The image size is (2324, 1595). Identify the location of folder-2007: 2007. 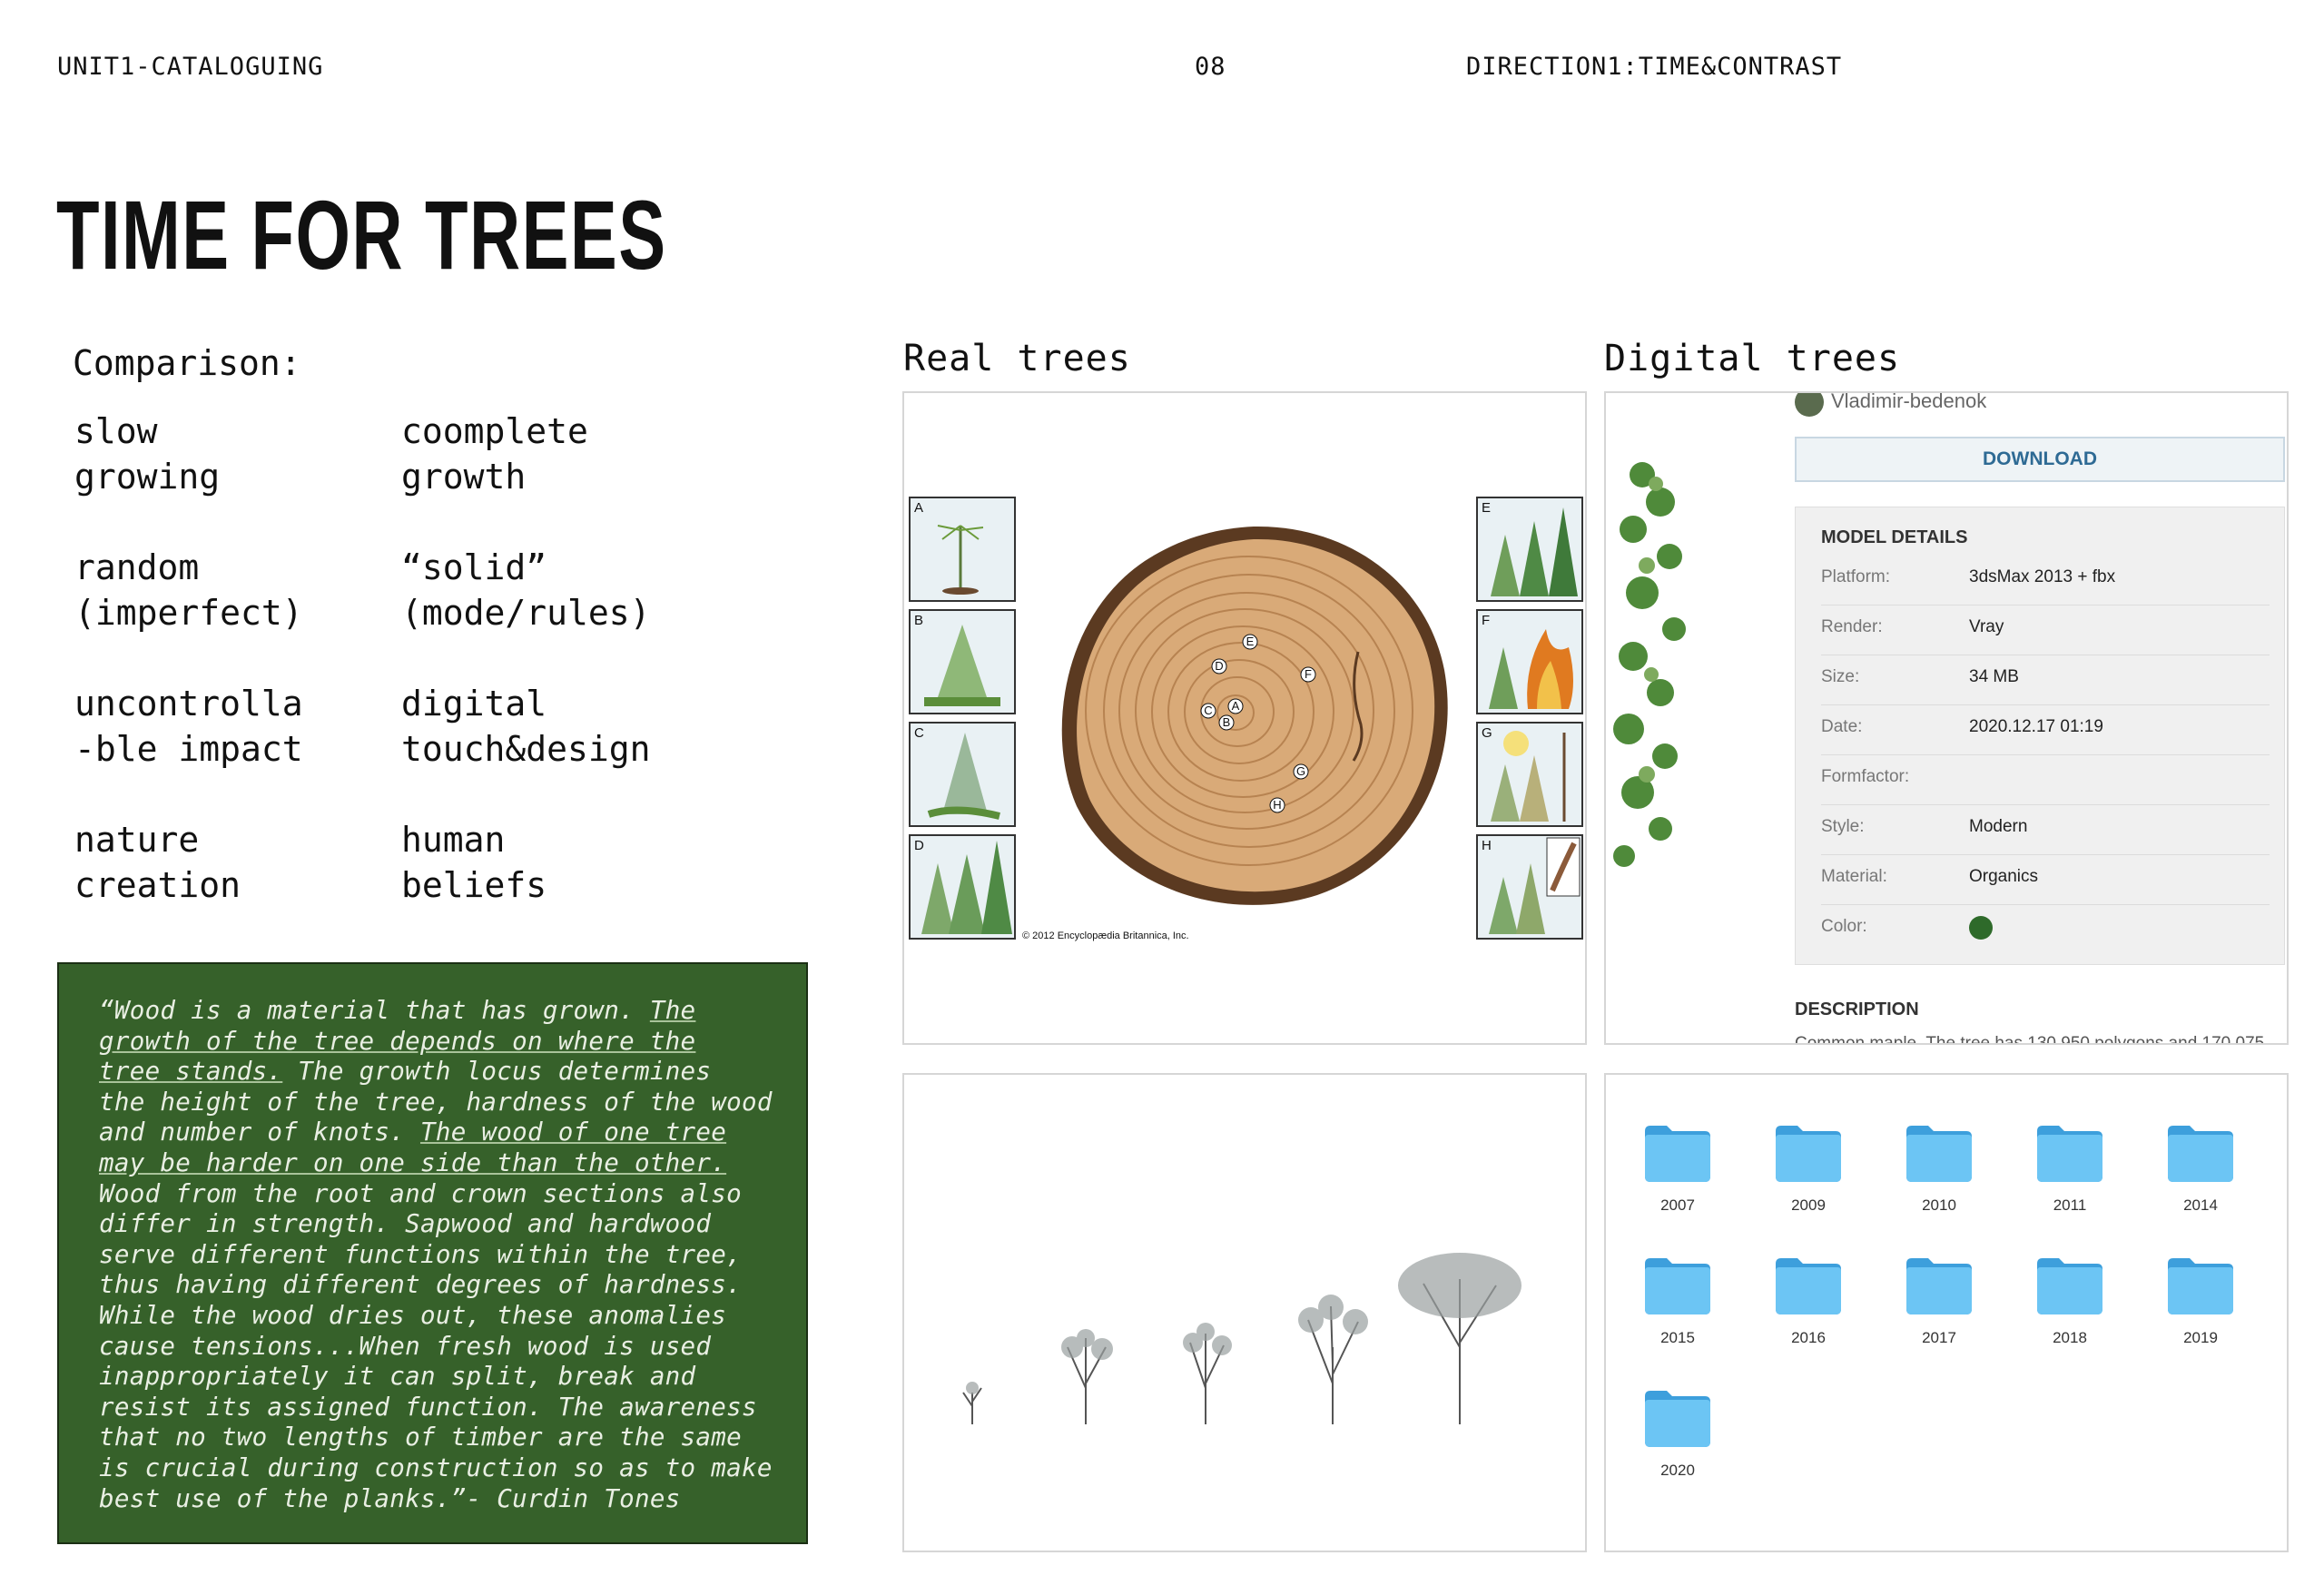
(1678, 1168).